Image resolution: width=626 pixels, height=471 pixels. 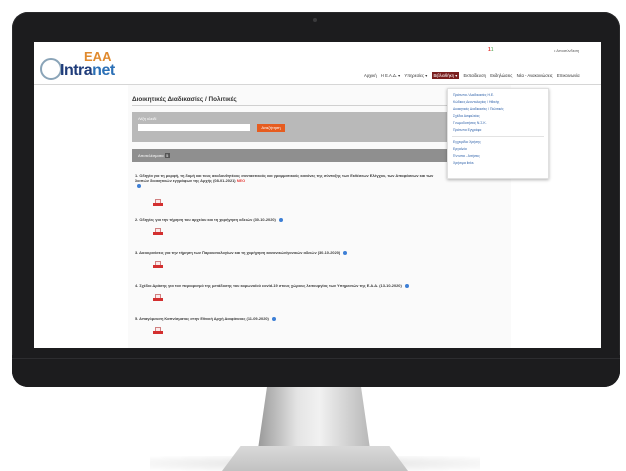 I want to click on nav-item-training: Εκπαίδευση, so click(x=475, y=75).